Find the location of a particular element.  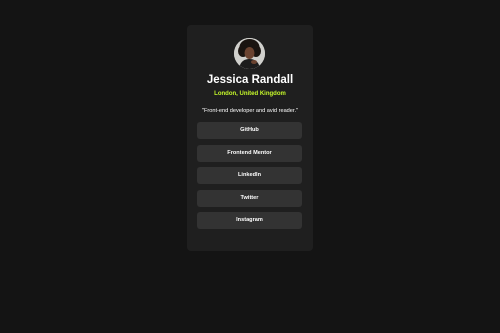

profile-location: London, United Kingdom is located at coordinates (250, 94).